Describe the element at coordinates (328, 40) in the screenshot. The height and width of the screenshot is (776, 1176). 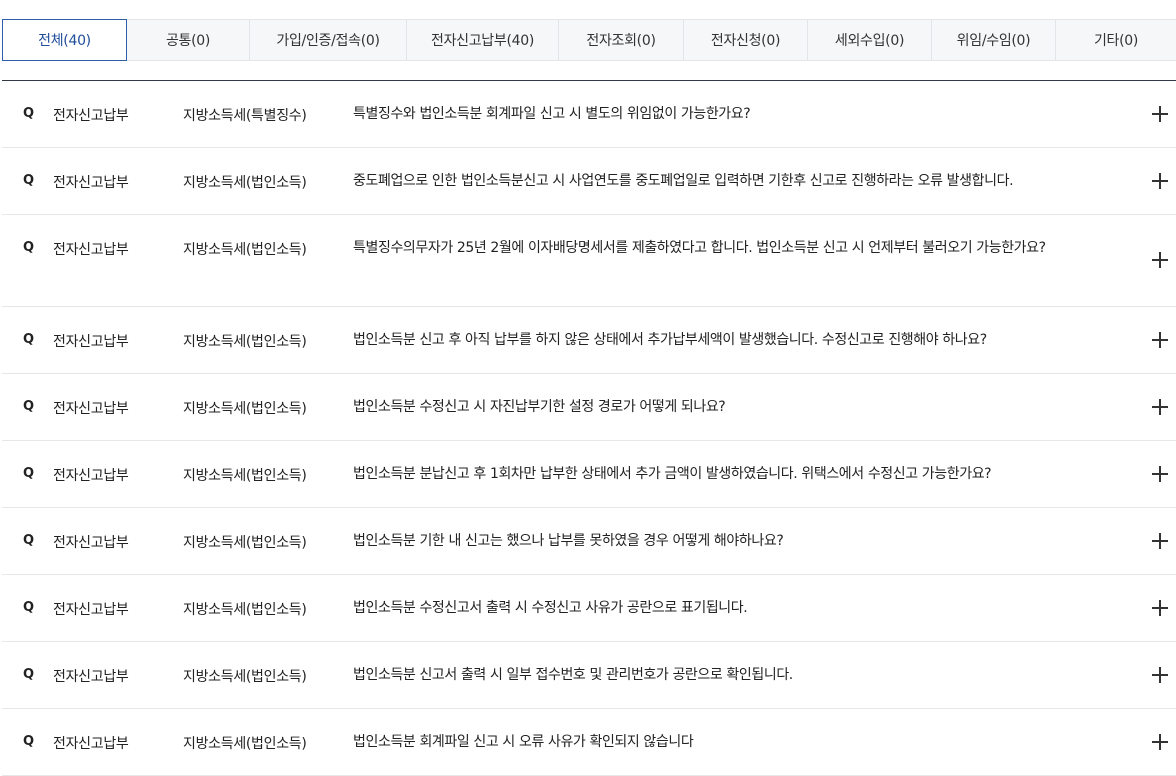
I see `tab-signup-auth-access: 가입/인증/접속(0)` at that location.